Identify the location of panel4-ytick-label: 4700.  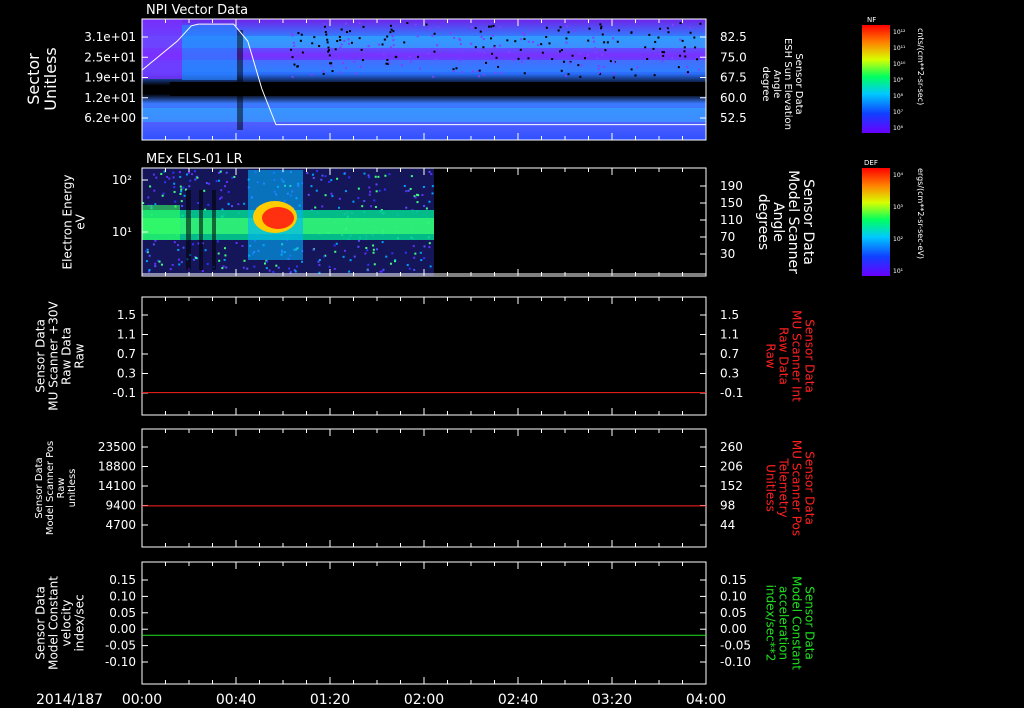
(120, 525).